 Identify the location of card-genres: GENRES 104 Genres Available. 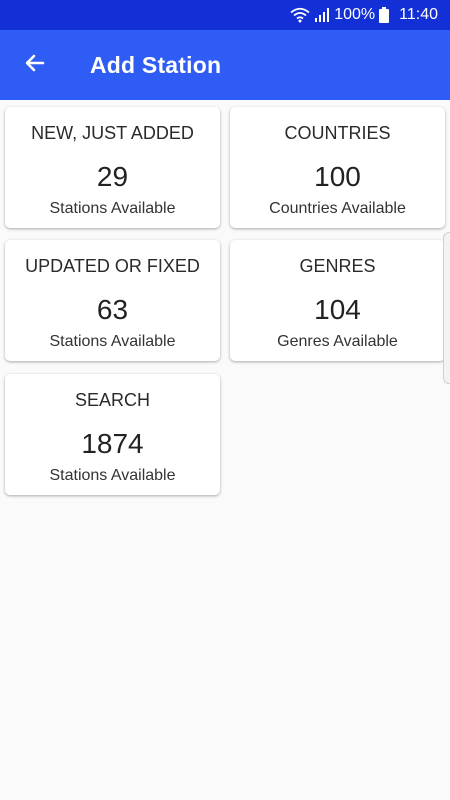
(337, 300).